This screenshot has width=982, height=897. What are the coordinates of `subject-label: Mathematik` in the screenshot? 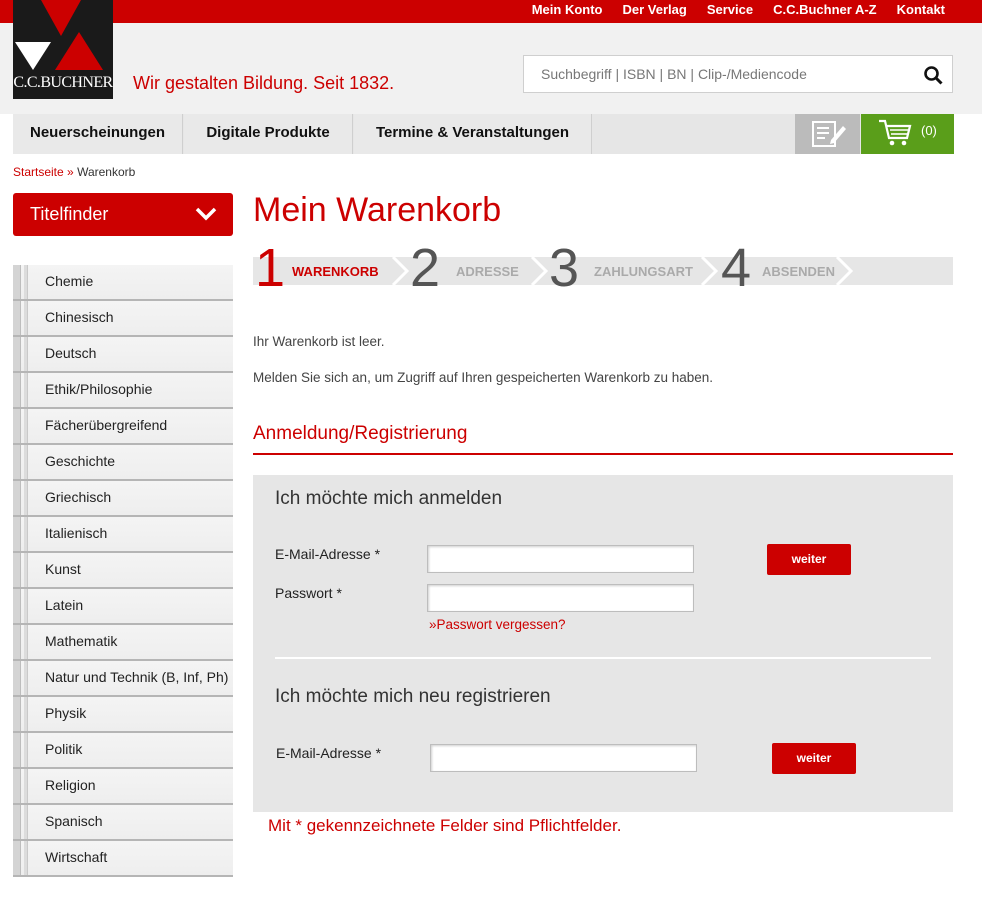 It's located at (81, 641).